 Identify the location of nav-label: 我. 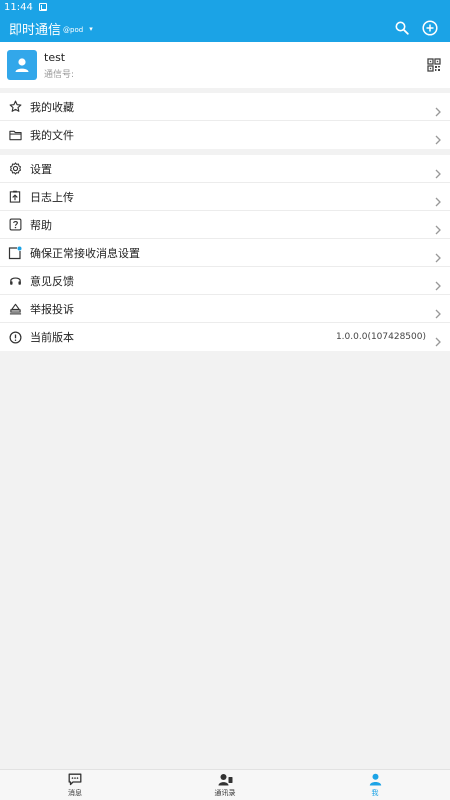
(375, 792).